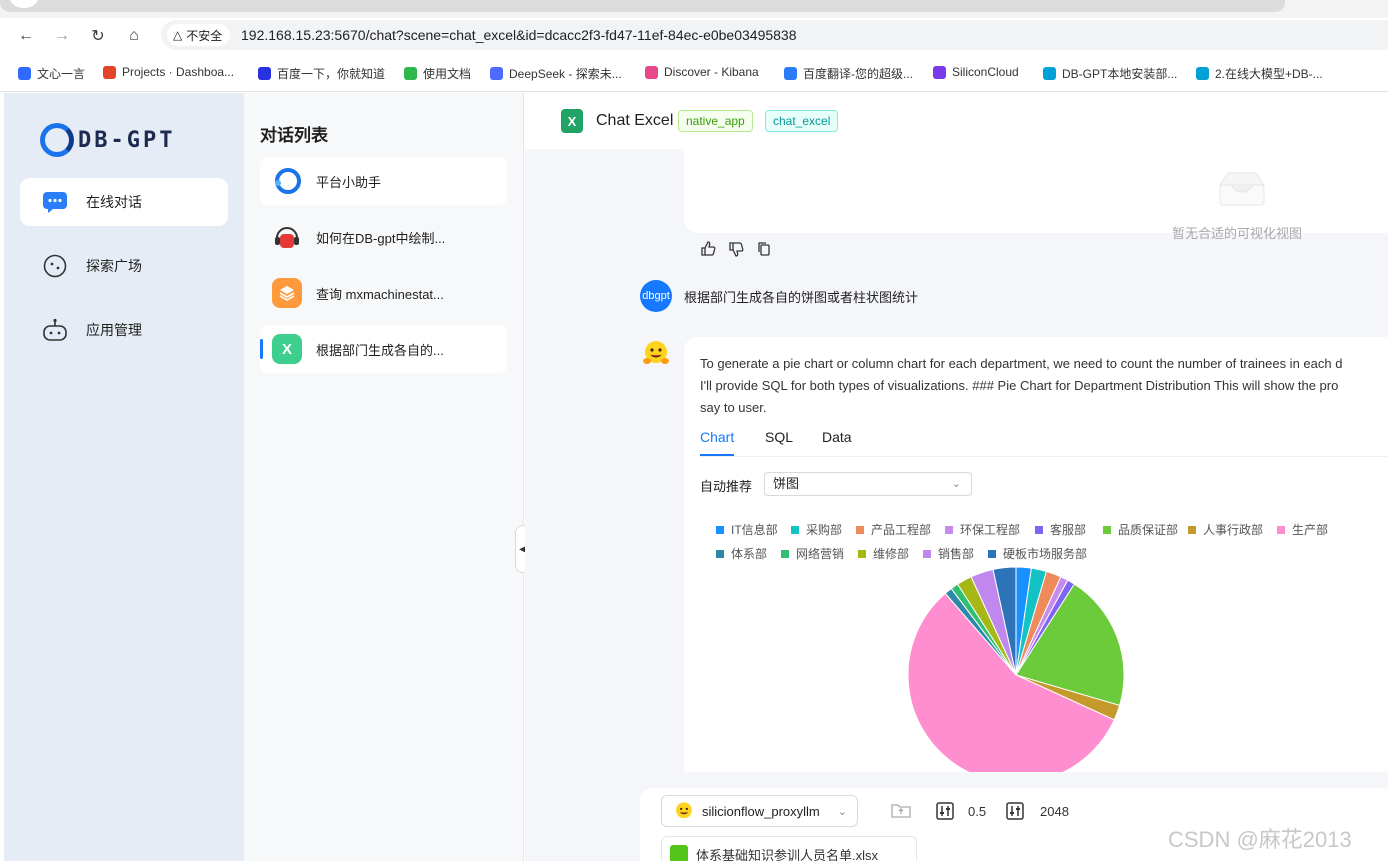  I want to click on max-tokens-control: 2048, so click(1037, 811).